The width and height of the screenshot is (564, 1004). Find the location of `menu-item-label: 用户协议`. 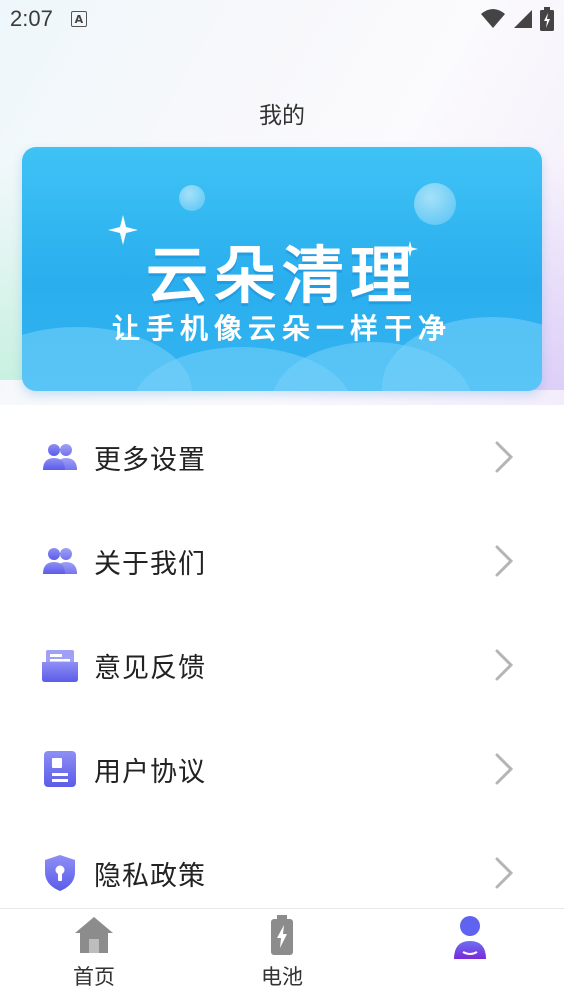

menu-item-label: 用户协议 is located at coordinates (150, 772).